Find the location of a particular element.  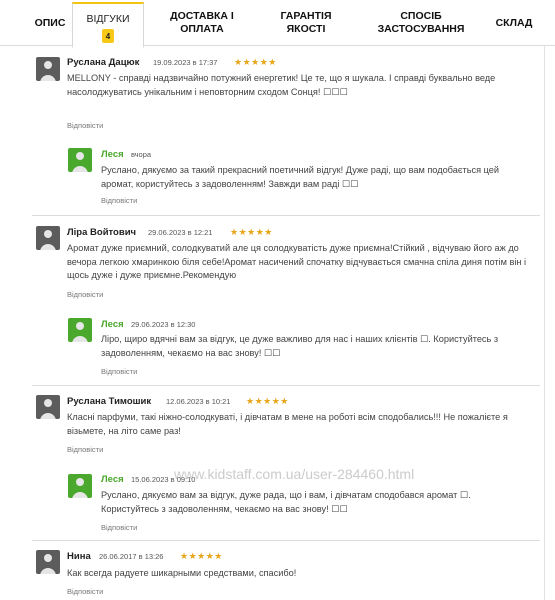

tab-description: ОПИС is located at coordinates (50, 23).